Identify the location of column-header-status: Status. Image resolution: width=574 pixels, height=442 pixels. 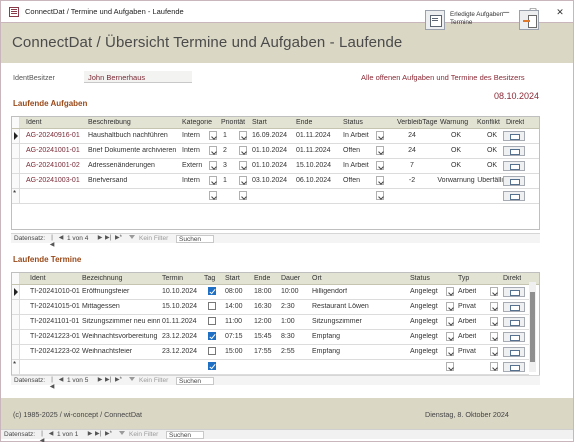
(420, 278).